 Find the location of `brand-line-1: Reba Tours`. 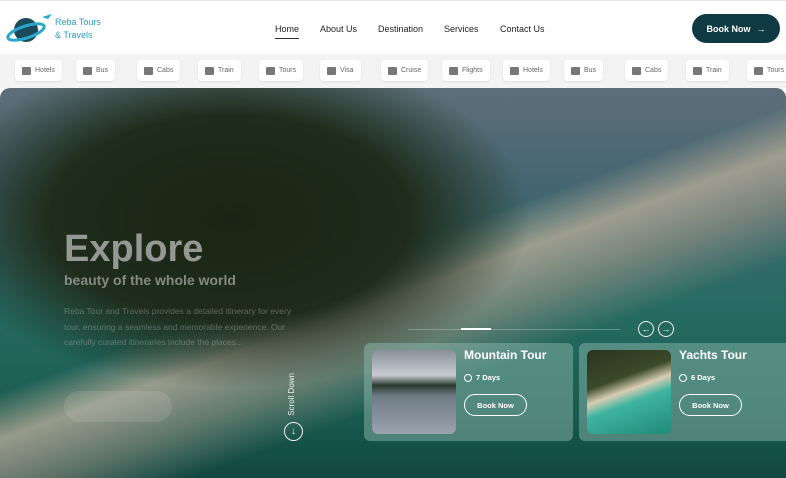

brand-line-1: Reba Tours is located at coordinates (78, 22).